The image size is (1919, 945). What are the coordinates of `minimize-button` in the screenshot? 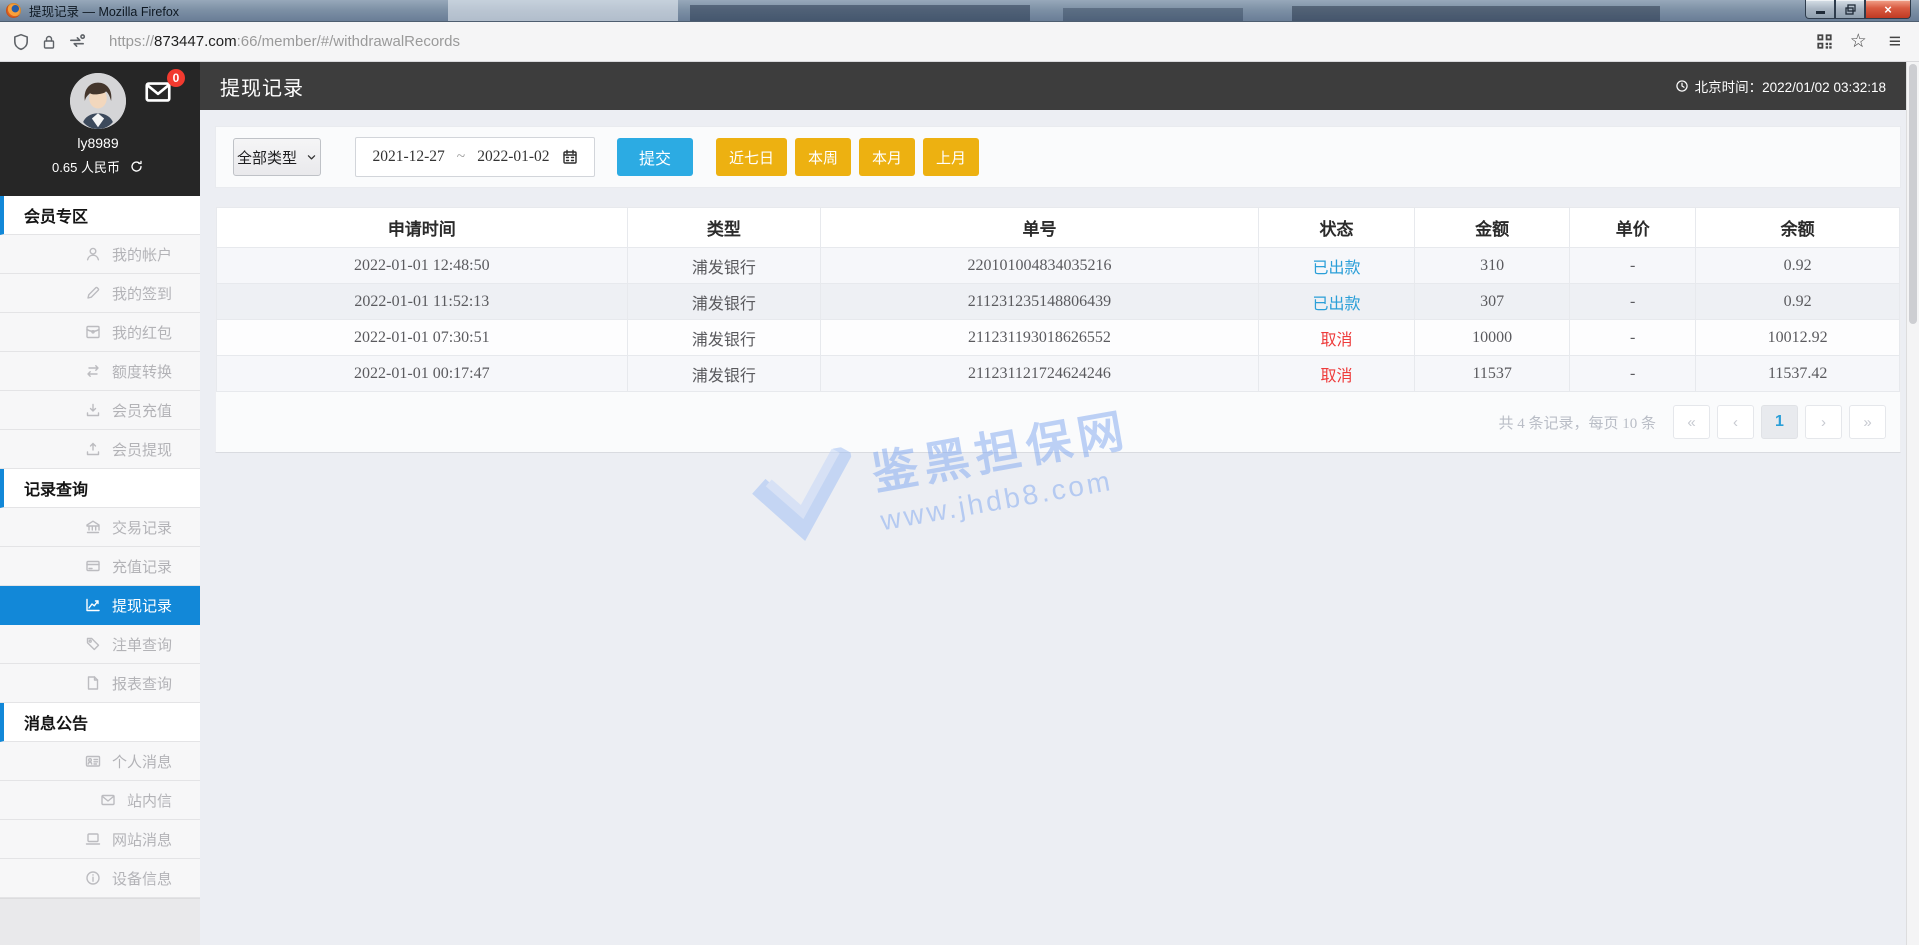 It's located at (1820, 9).